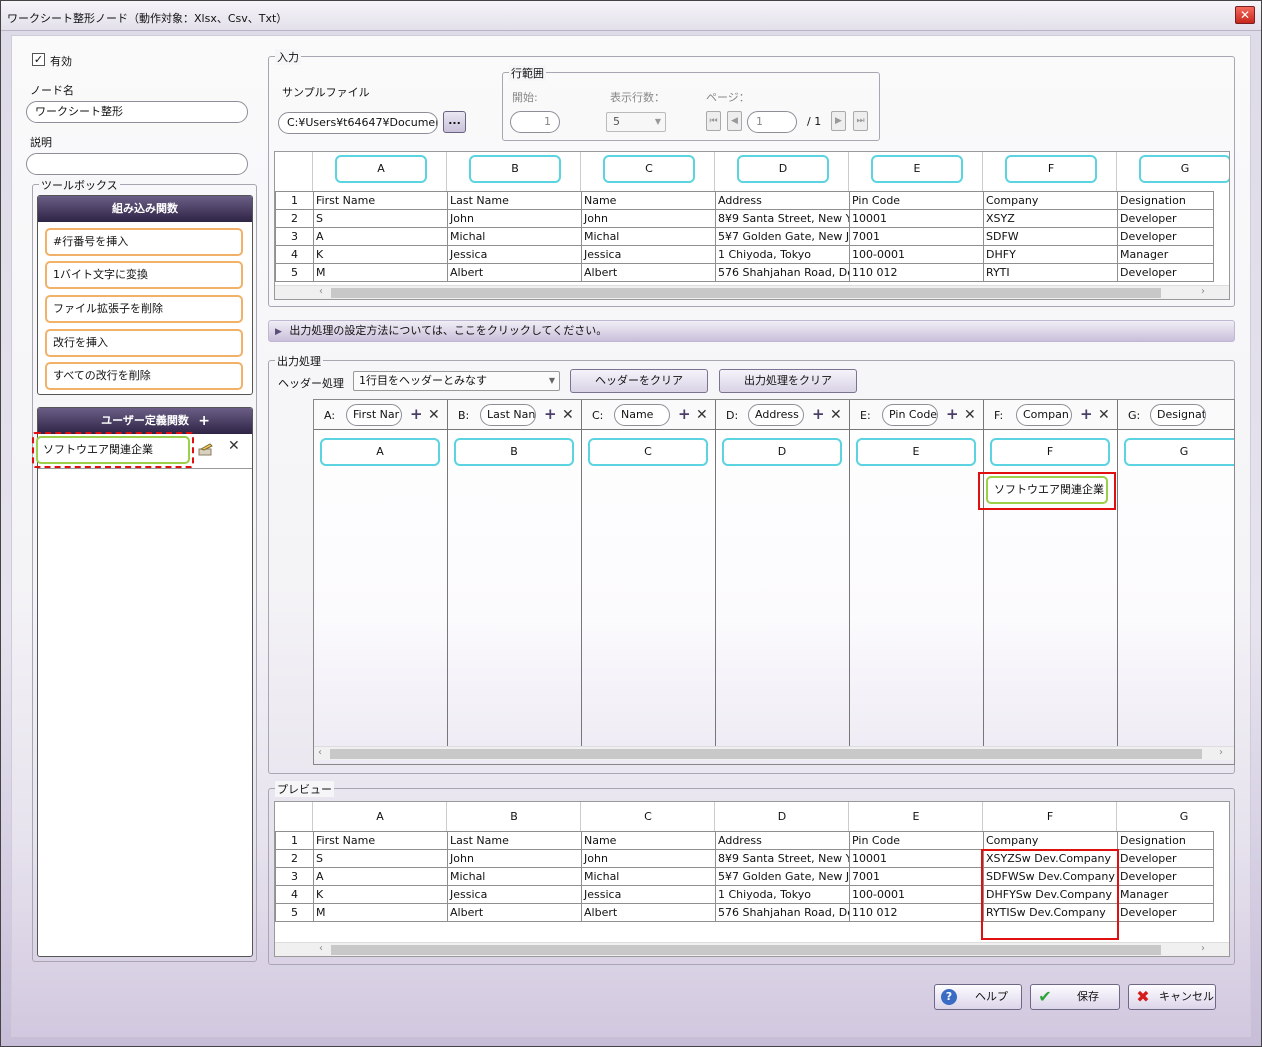 This screenshot has height=1047, width=1262. Describe the element at coordinates (374, 415) in the screenshot. I see `output-column-name-input: First Nar` at that location.